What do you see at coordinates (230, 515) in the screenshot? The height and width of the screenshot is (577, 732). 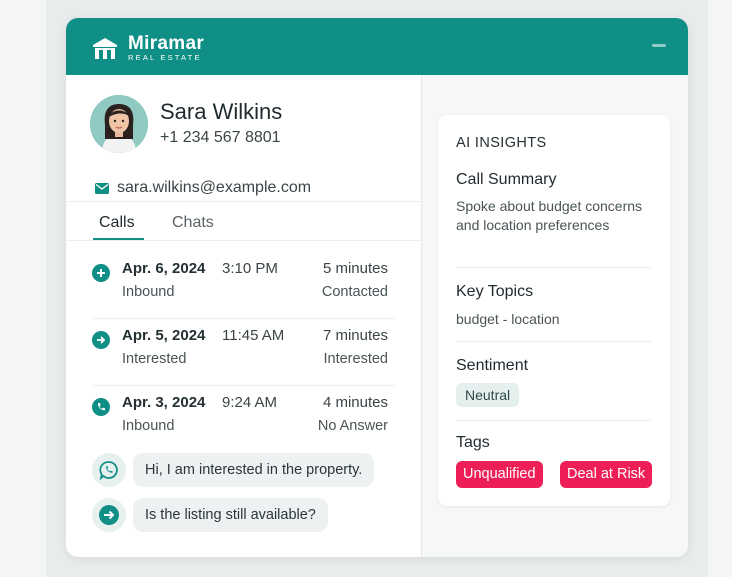 I see `chat-bubble: Is the listing still available?` at bounding box center [230, 515].